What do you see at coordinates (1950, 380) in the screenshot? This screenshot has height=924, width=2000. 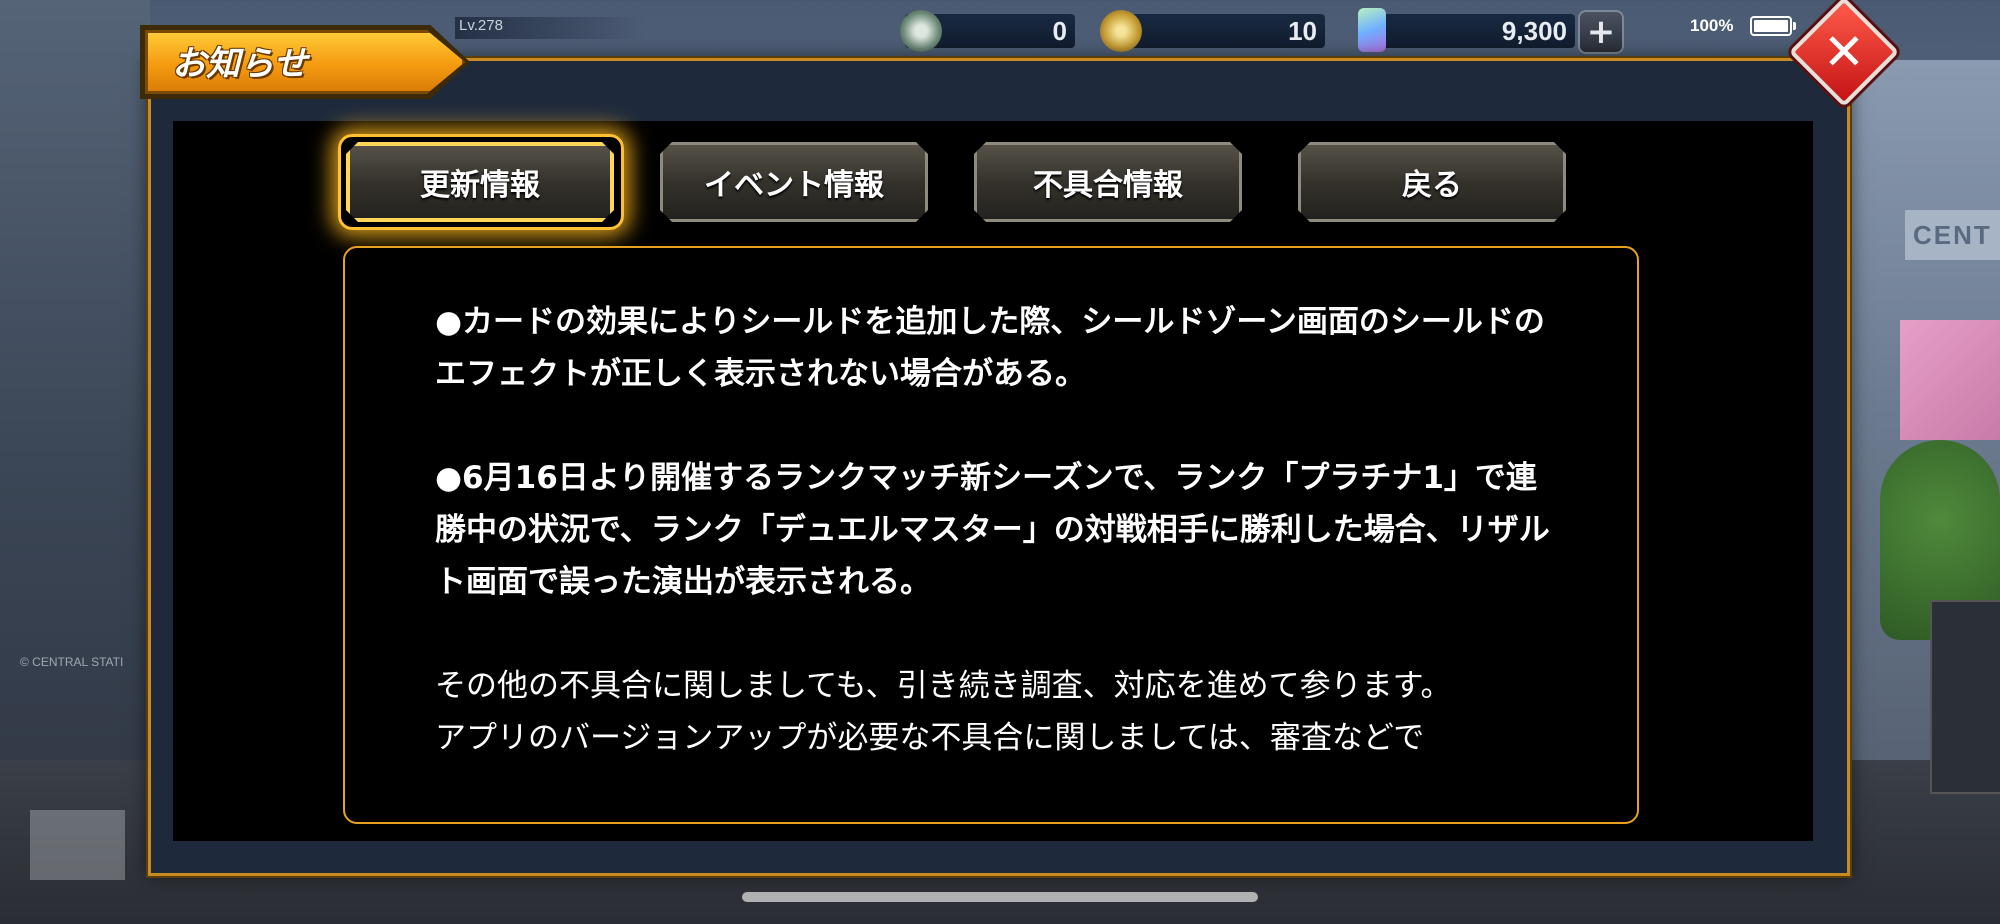 I see `background-poster` at bounding box center [1950, 380].